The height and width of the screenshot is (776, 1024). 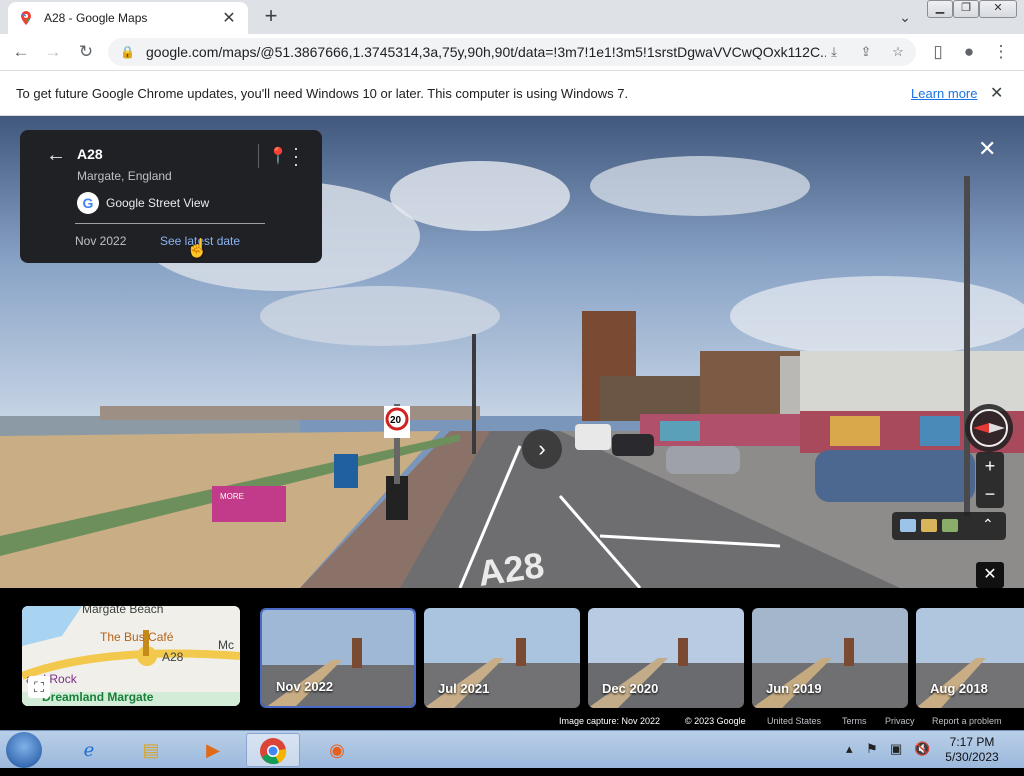 What do you see at coordinates (96, 18) in the screenshot?
I see `tab-title: A28 - Google Maps` at bounding box center [96, 18].